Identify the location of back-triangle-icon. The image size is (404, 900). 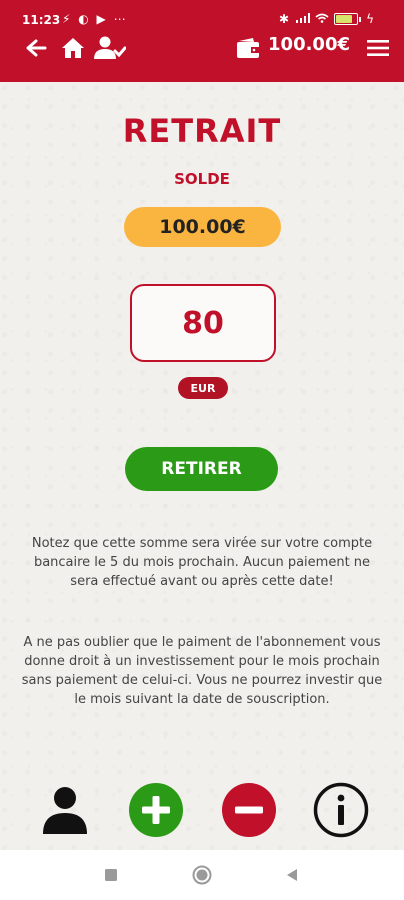
(292, 875).